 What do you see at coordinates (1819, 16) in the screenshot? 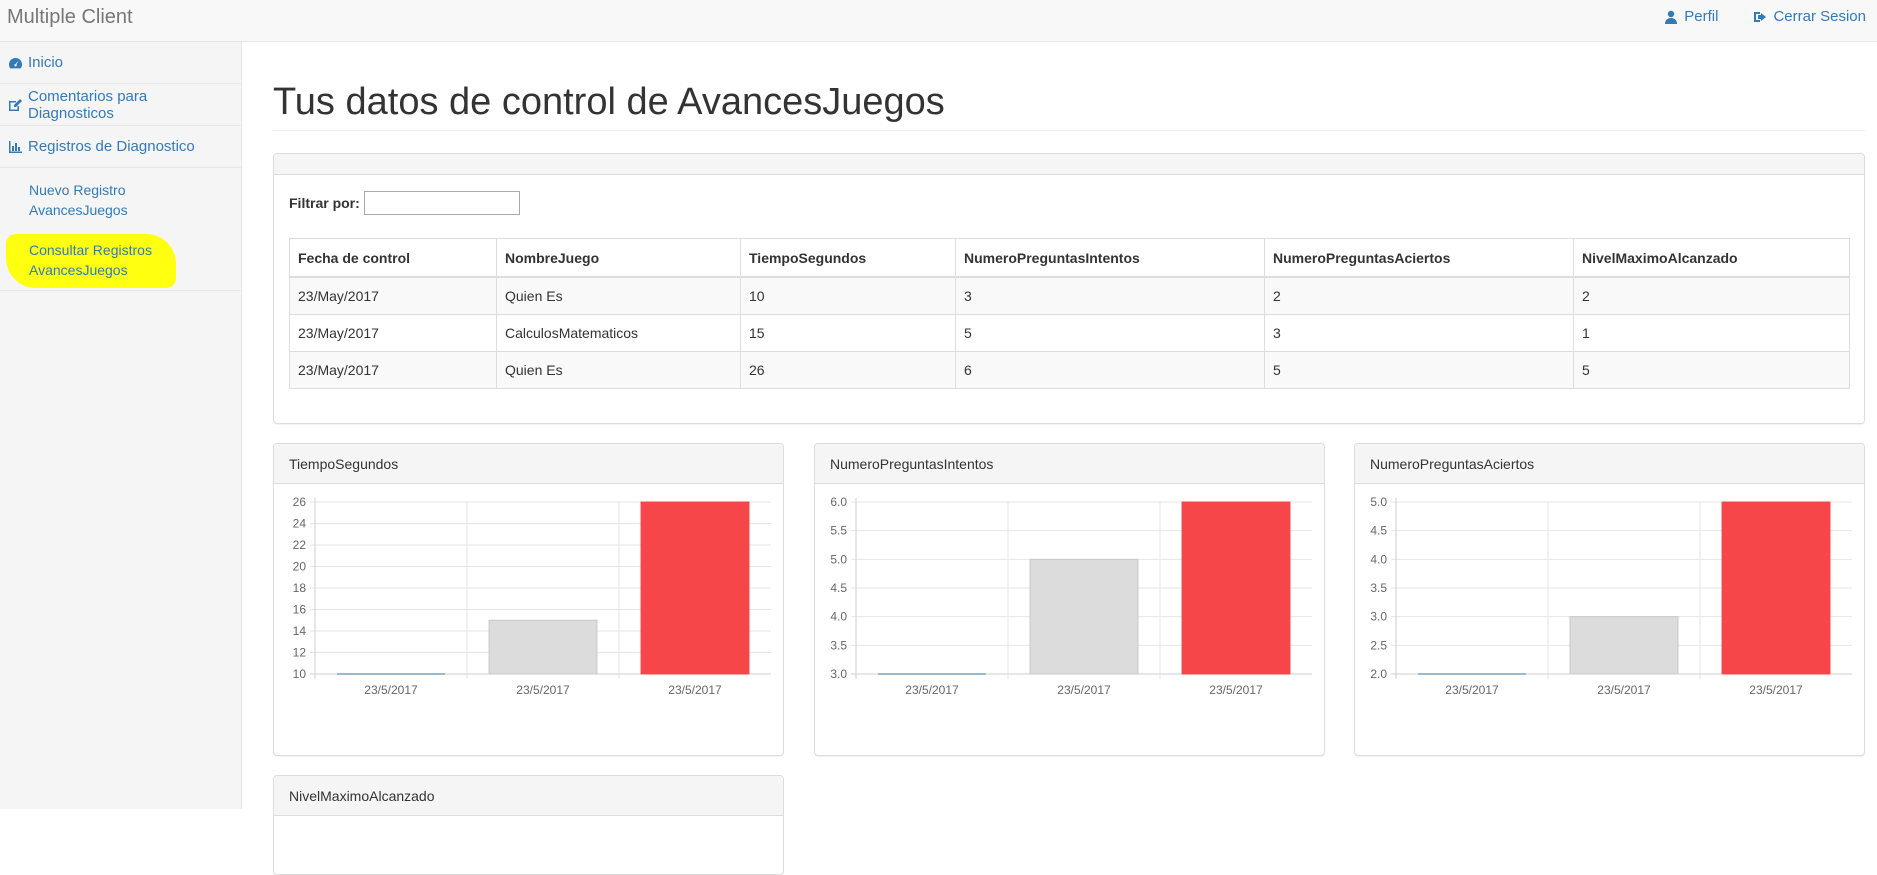
I see `cerrar-sesion-label: Cerrar Sesion` at bounding box center [1819, 16].